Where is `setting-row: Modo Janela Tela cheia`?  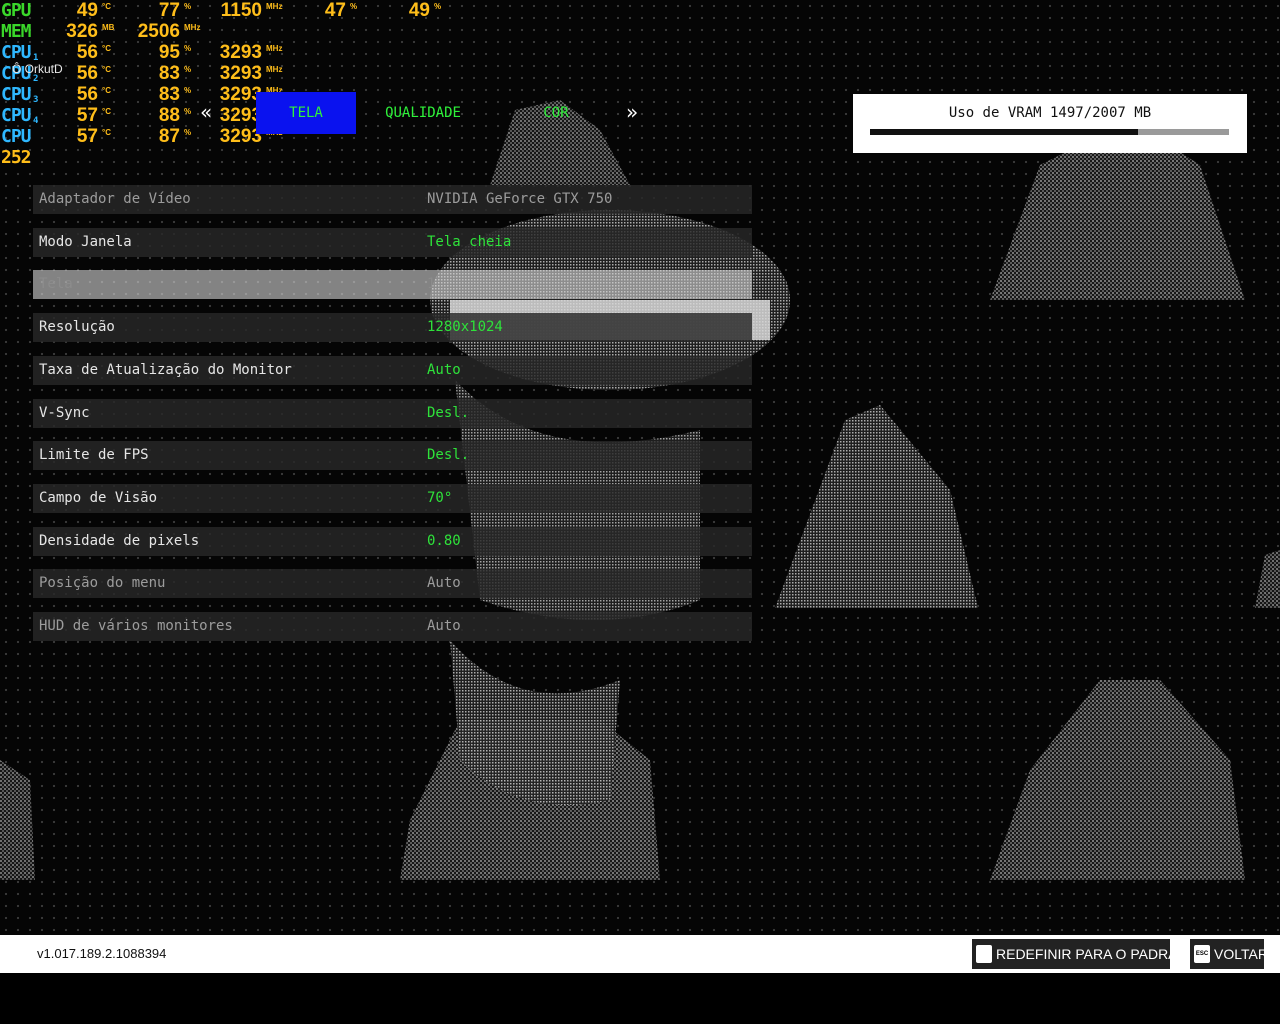
setting-row: Modo Janela Tela cheia is located at coordinates (392, 242).